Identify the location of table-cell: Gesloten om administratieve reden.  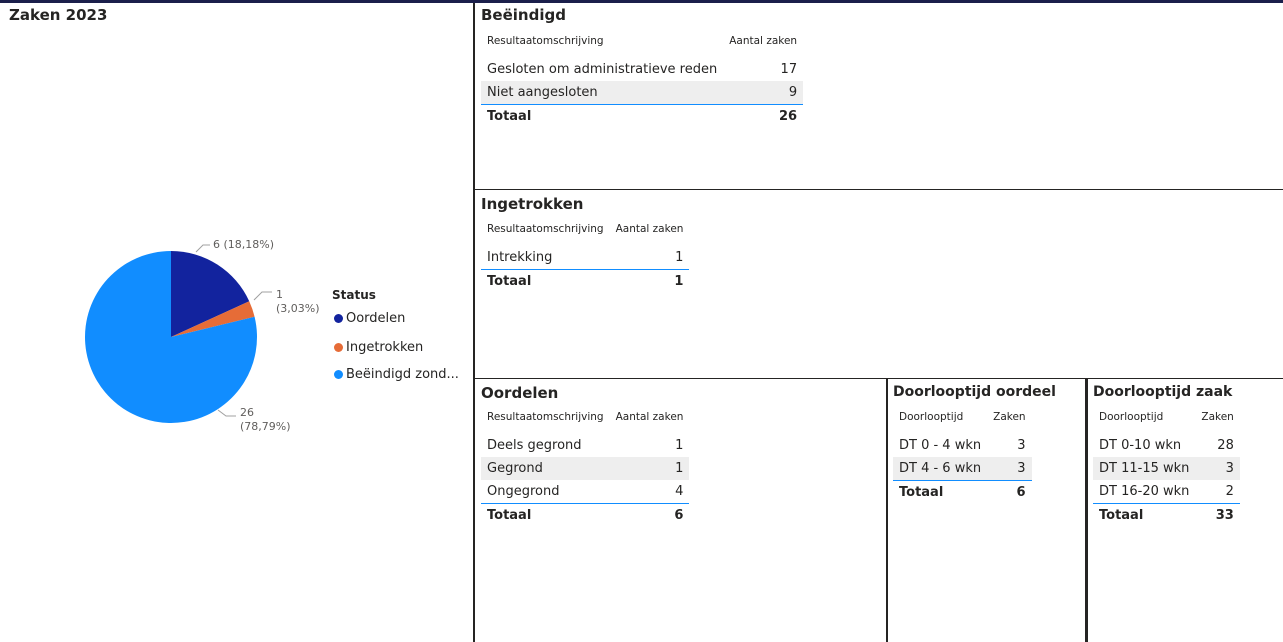
(602, 69).